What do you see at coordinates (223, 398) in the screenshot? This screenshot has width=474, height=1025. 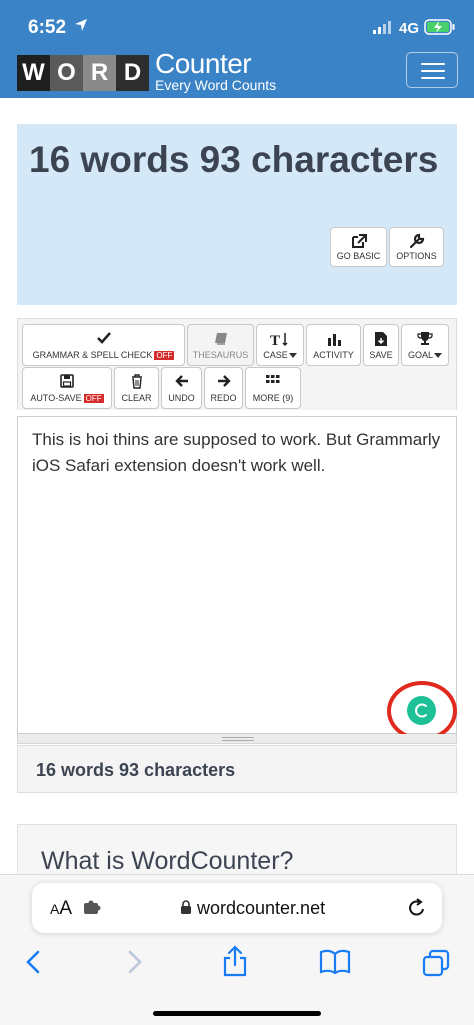 I see `redo-label: REDO` at bounding box center [223, 398].